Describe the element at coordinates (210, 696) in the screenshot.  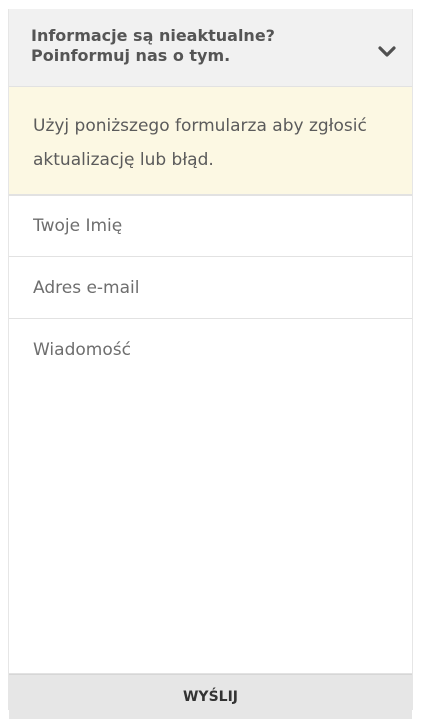
I see `submit-button: WYŚLIJ` at that location.